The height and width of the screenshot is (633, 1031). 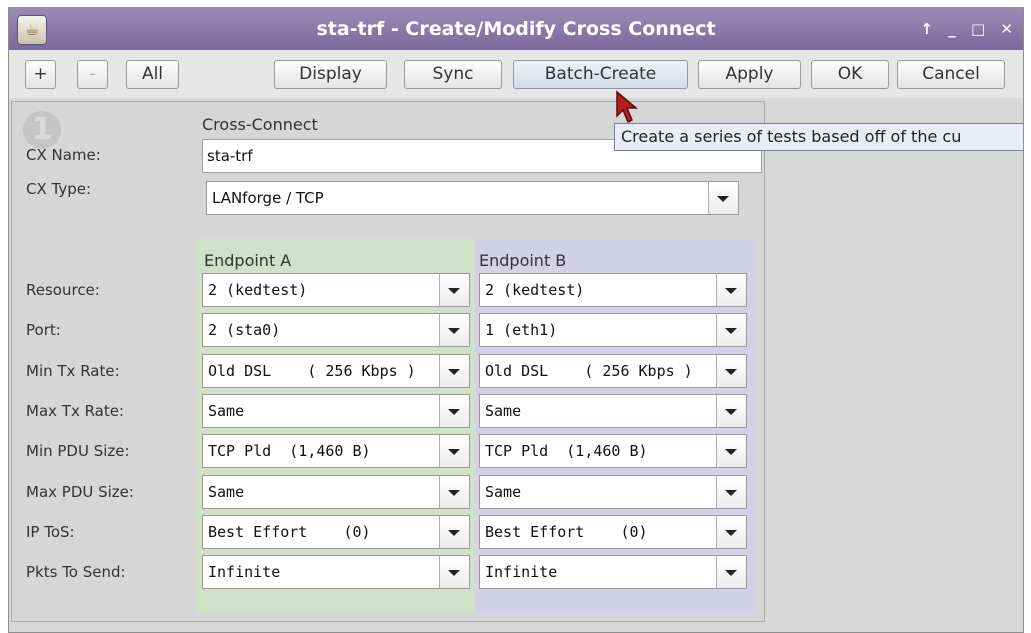 I want to click on cx-type-value: LANforge / TCP, so click(x=268, y=198).